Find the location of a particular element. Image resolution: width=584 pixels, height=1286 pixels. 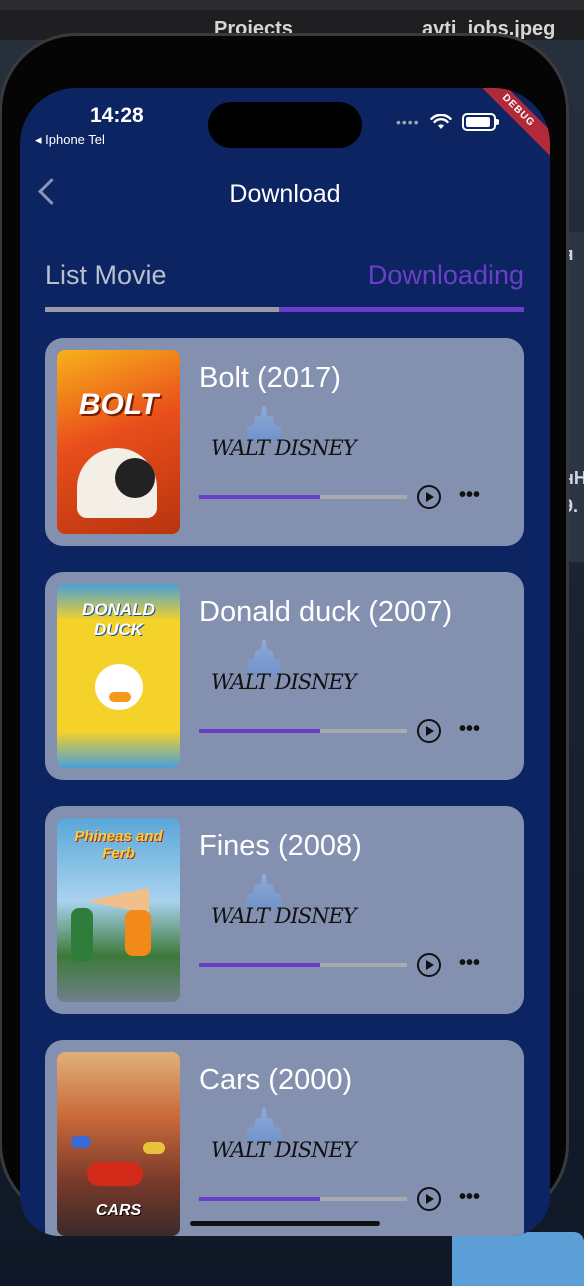

side-panel-text-2: нН is located at coordinates (573, 478).